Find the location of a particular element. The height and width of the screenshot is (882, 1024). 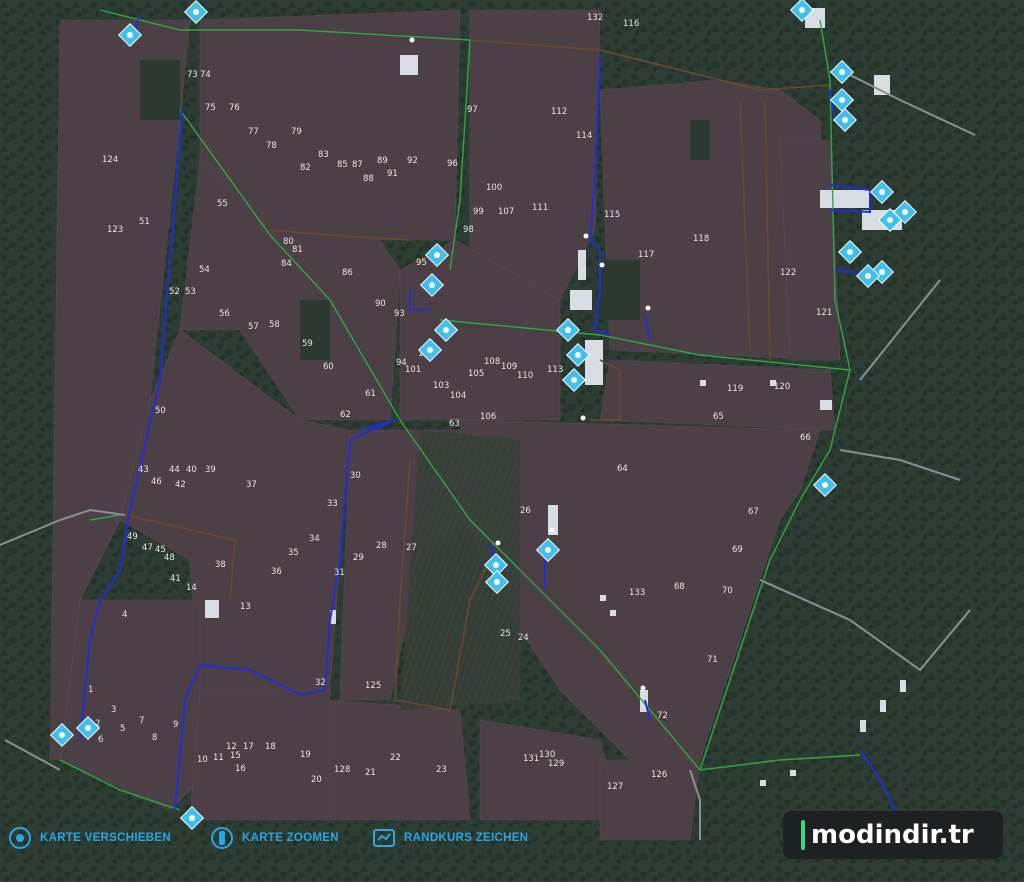

field-number-label: 110 is located at coordinates (525, 376).